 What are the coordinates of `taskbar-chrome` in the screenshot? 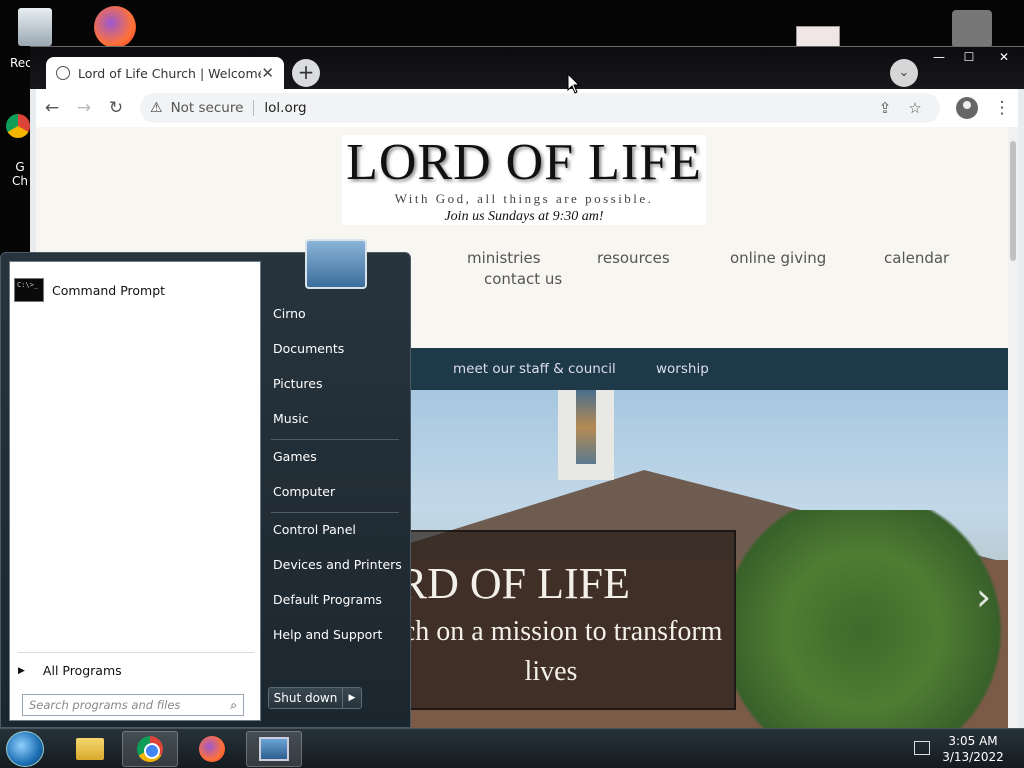 It's located at (150, 749).